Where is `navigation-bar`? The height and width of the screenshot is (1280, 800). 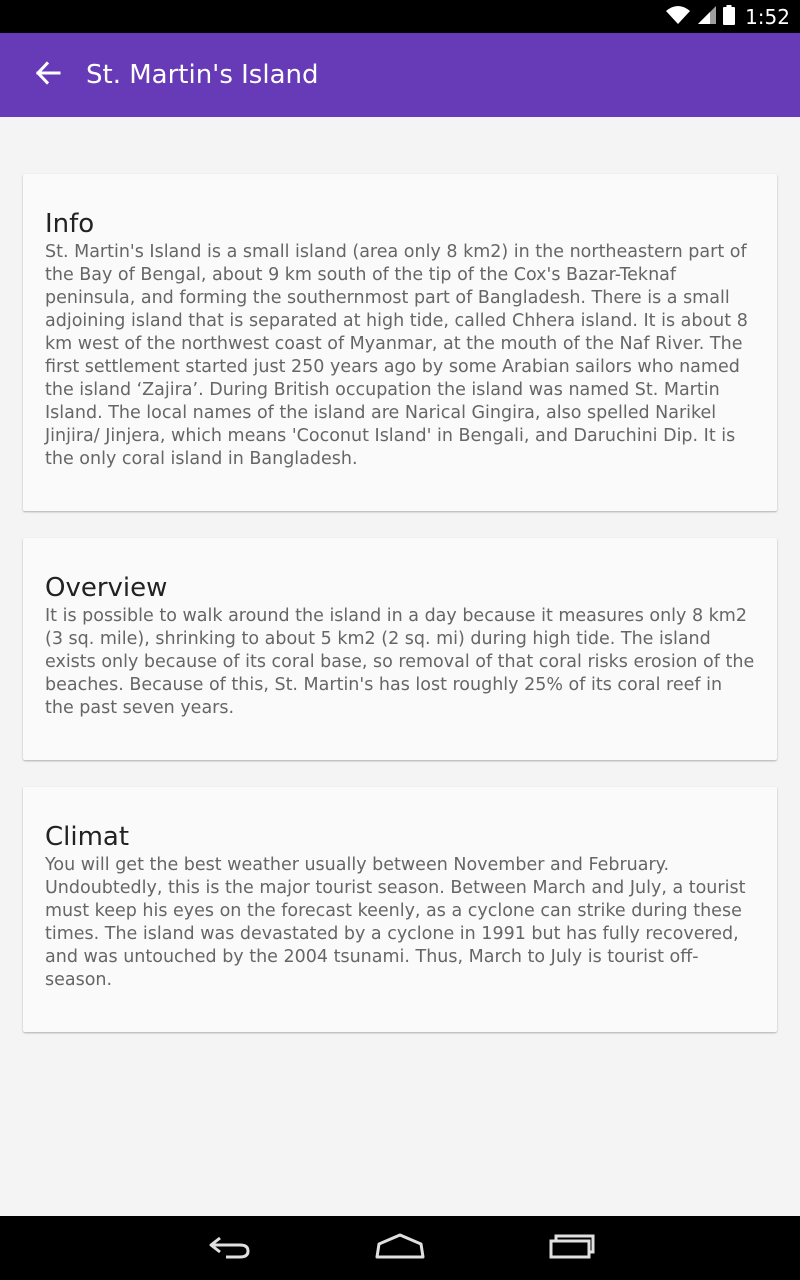
navigation-bar is located at coordinates (400, 1248).